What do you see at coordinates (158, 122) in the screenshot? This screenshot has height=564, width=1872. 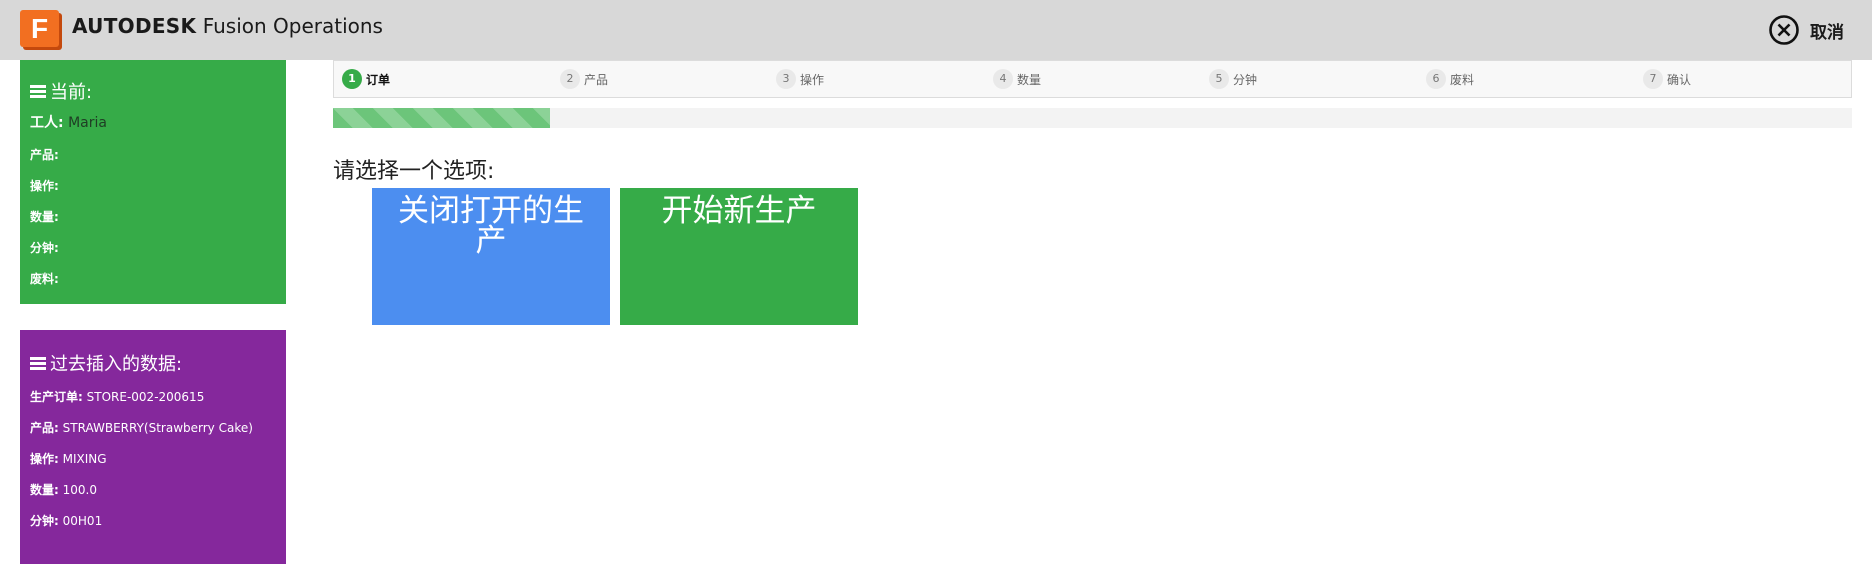 I see `worker-line: 工人: Maria` at bounding box center [158, 122].